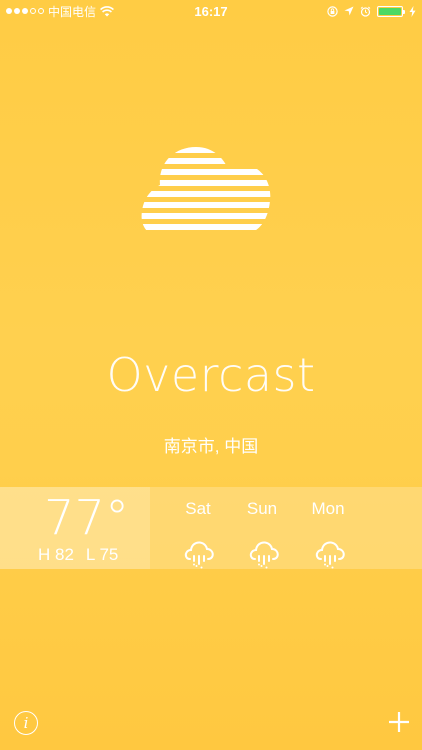 Image resolution: width=422 pixels, height=750 pixels. What do you see at coordinates (198, 508) in the screenshot?
I see `forecast-day-sat: Sat` at bounding box center [198, 508].